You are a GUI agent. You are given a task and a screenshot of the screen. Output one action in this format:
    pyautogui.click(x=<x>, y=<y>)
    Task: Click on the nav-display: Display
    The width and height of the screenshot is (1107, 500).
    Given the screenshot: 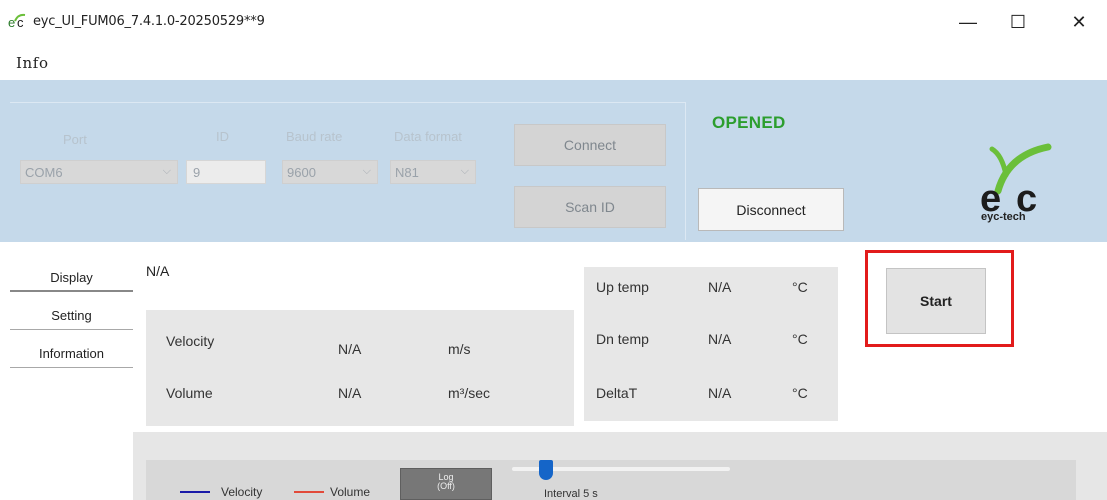 What is the action you would take?
    pyautogui.click(x=71, y=277)
    